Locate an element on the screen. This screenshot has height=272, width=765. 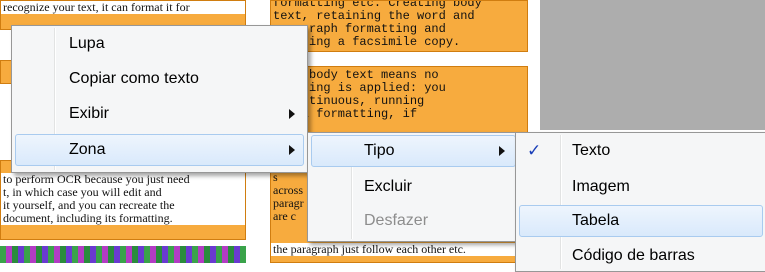
menu-item-label: Excluir is located at coordinates (388, 186).